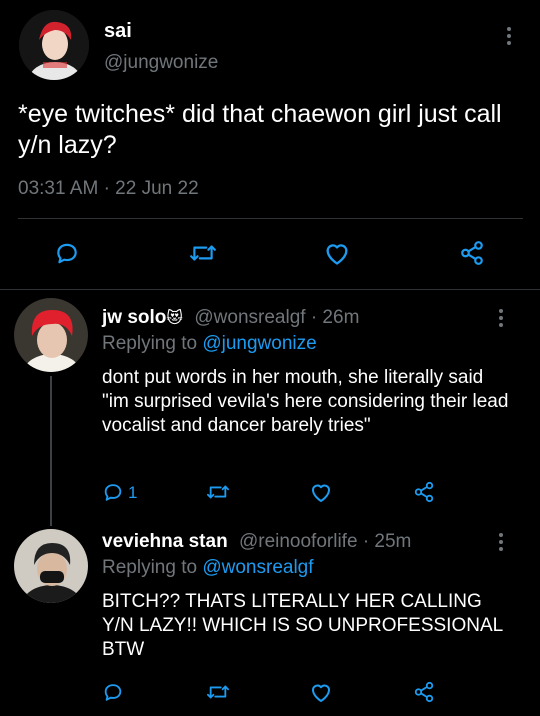 This screenshot has width=540, height=716. I want to click on thread-line, so click(51, 451).